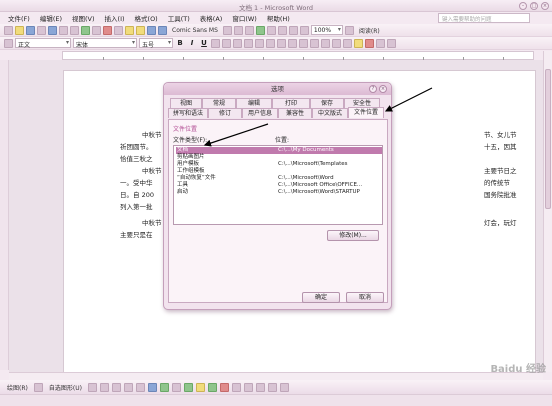  Describe the element at coordinates (336, 43) in the screenshot. I see `increase-indent-icon` at that location.